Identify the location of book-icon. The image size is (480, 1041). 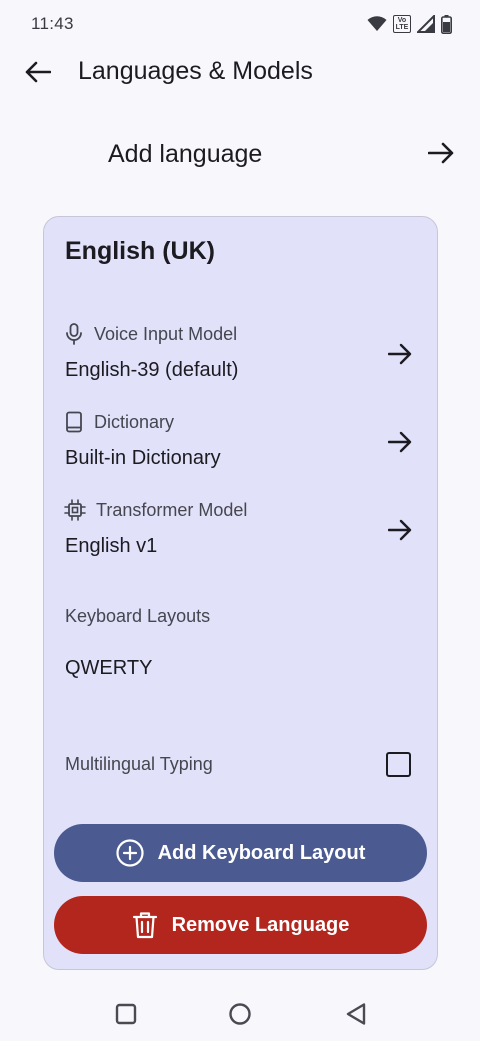
(74, 422).